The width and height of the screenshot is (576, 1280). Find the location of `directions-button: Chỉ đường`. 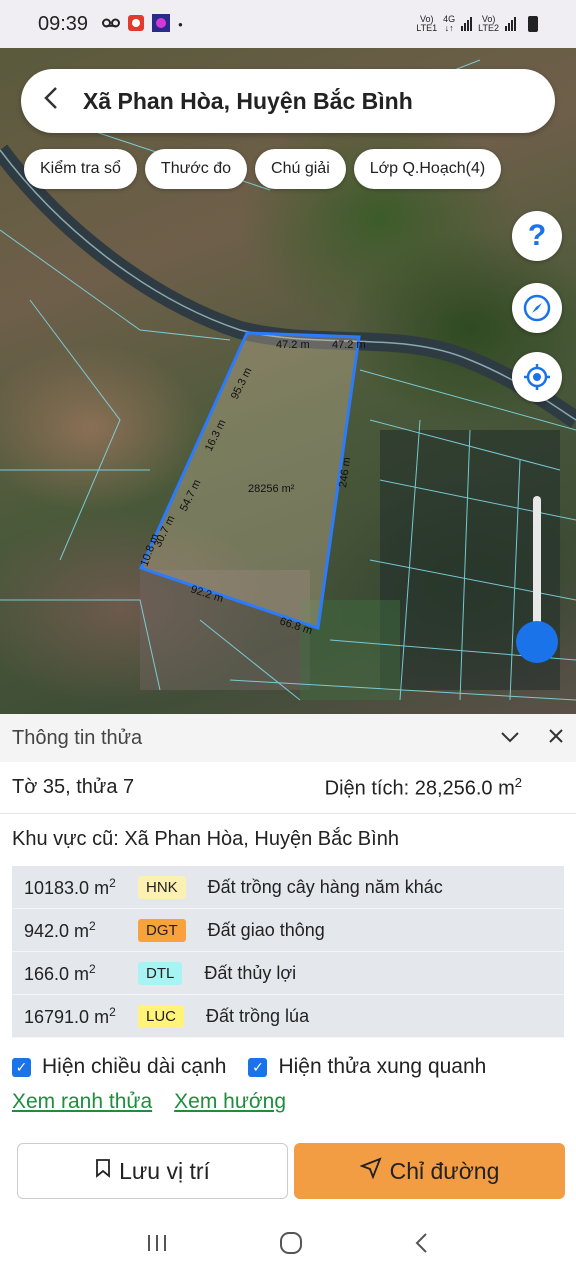

directions-button: Chỉ đường is located at coordinates (429, 1171).